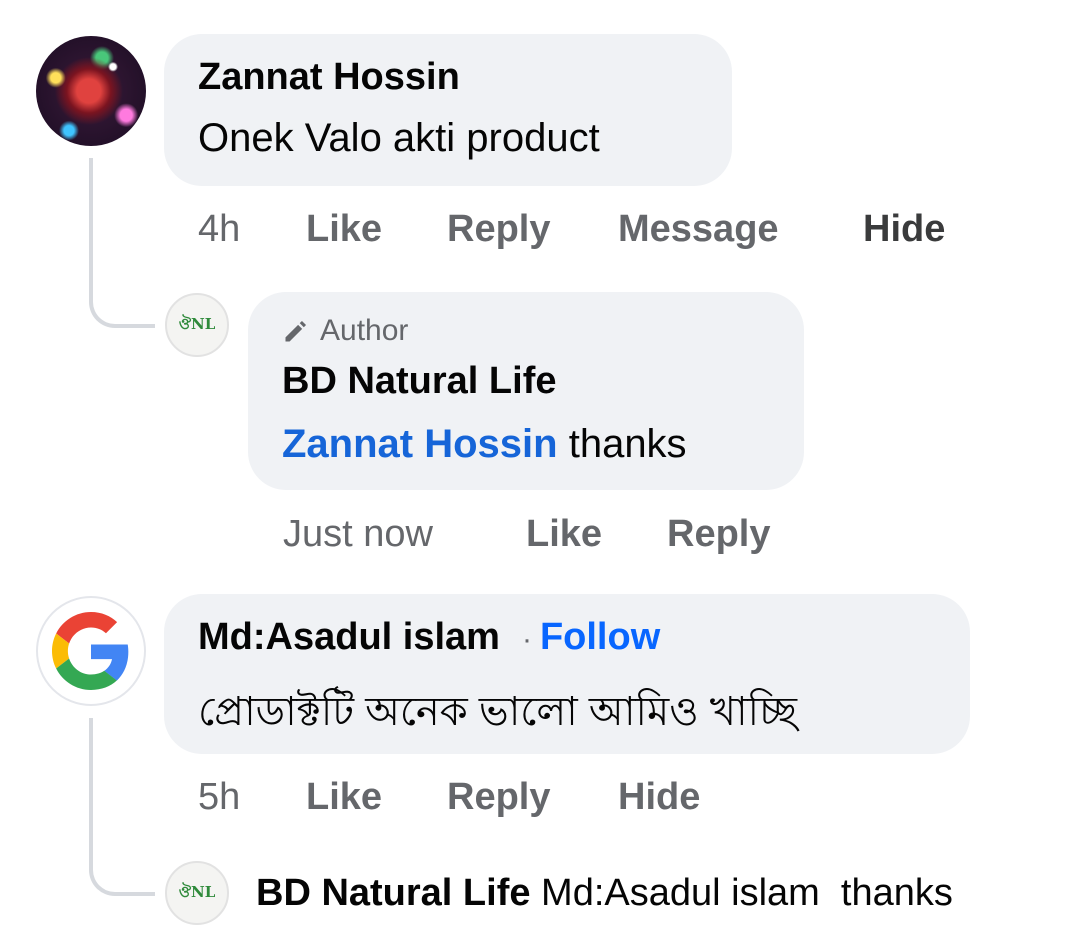 The height and width of the screenshot is (940, 1080). What do you see at coordinates (718, 534) in the screenshot?
I see `reply-reply-button: Reply` at bounding box center [718, 534].